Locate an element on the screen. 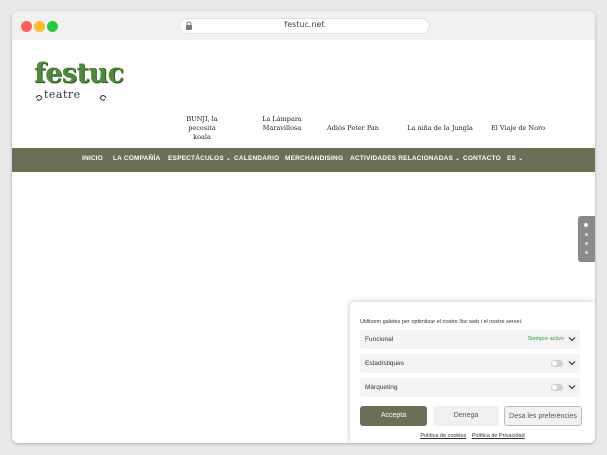 This screenshot has height=455, width=607. show-title-line: El Viaje de Noro is located at coordinates (518, 128).